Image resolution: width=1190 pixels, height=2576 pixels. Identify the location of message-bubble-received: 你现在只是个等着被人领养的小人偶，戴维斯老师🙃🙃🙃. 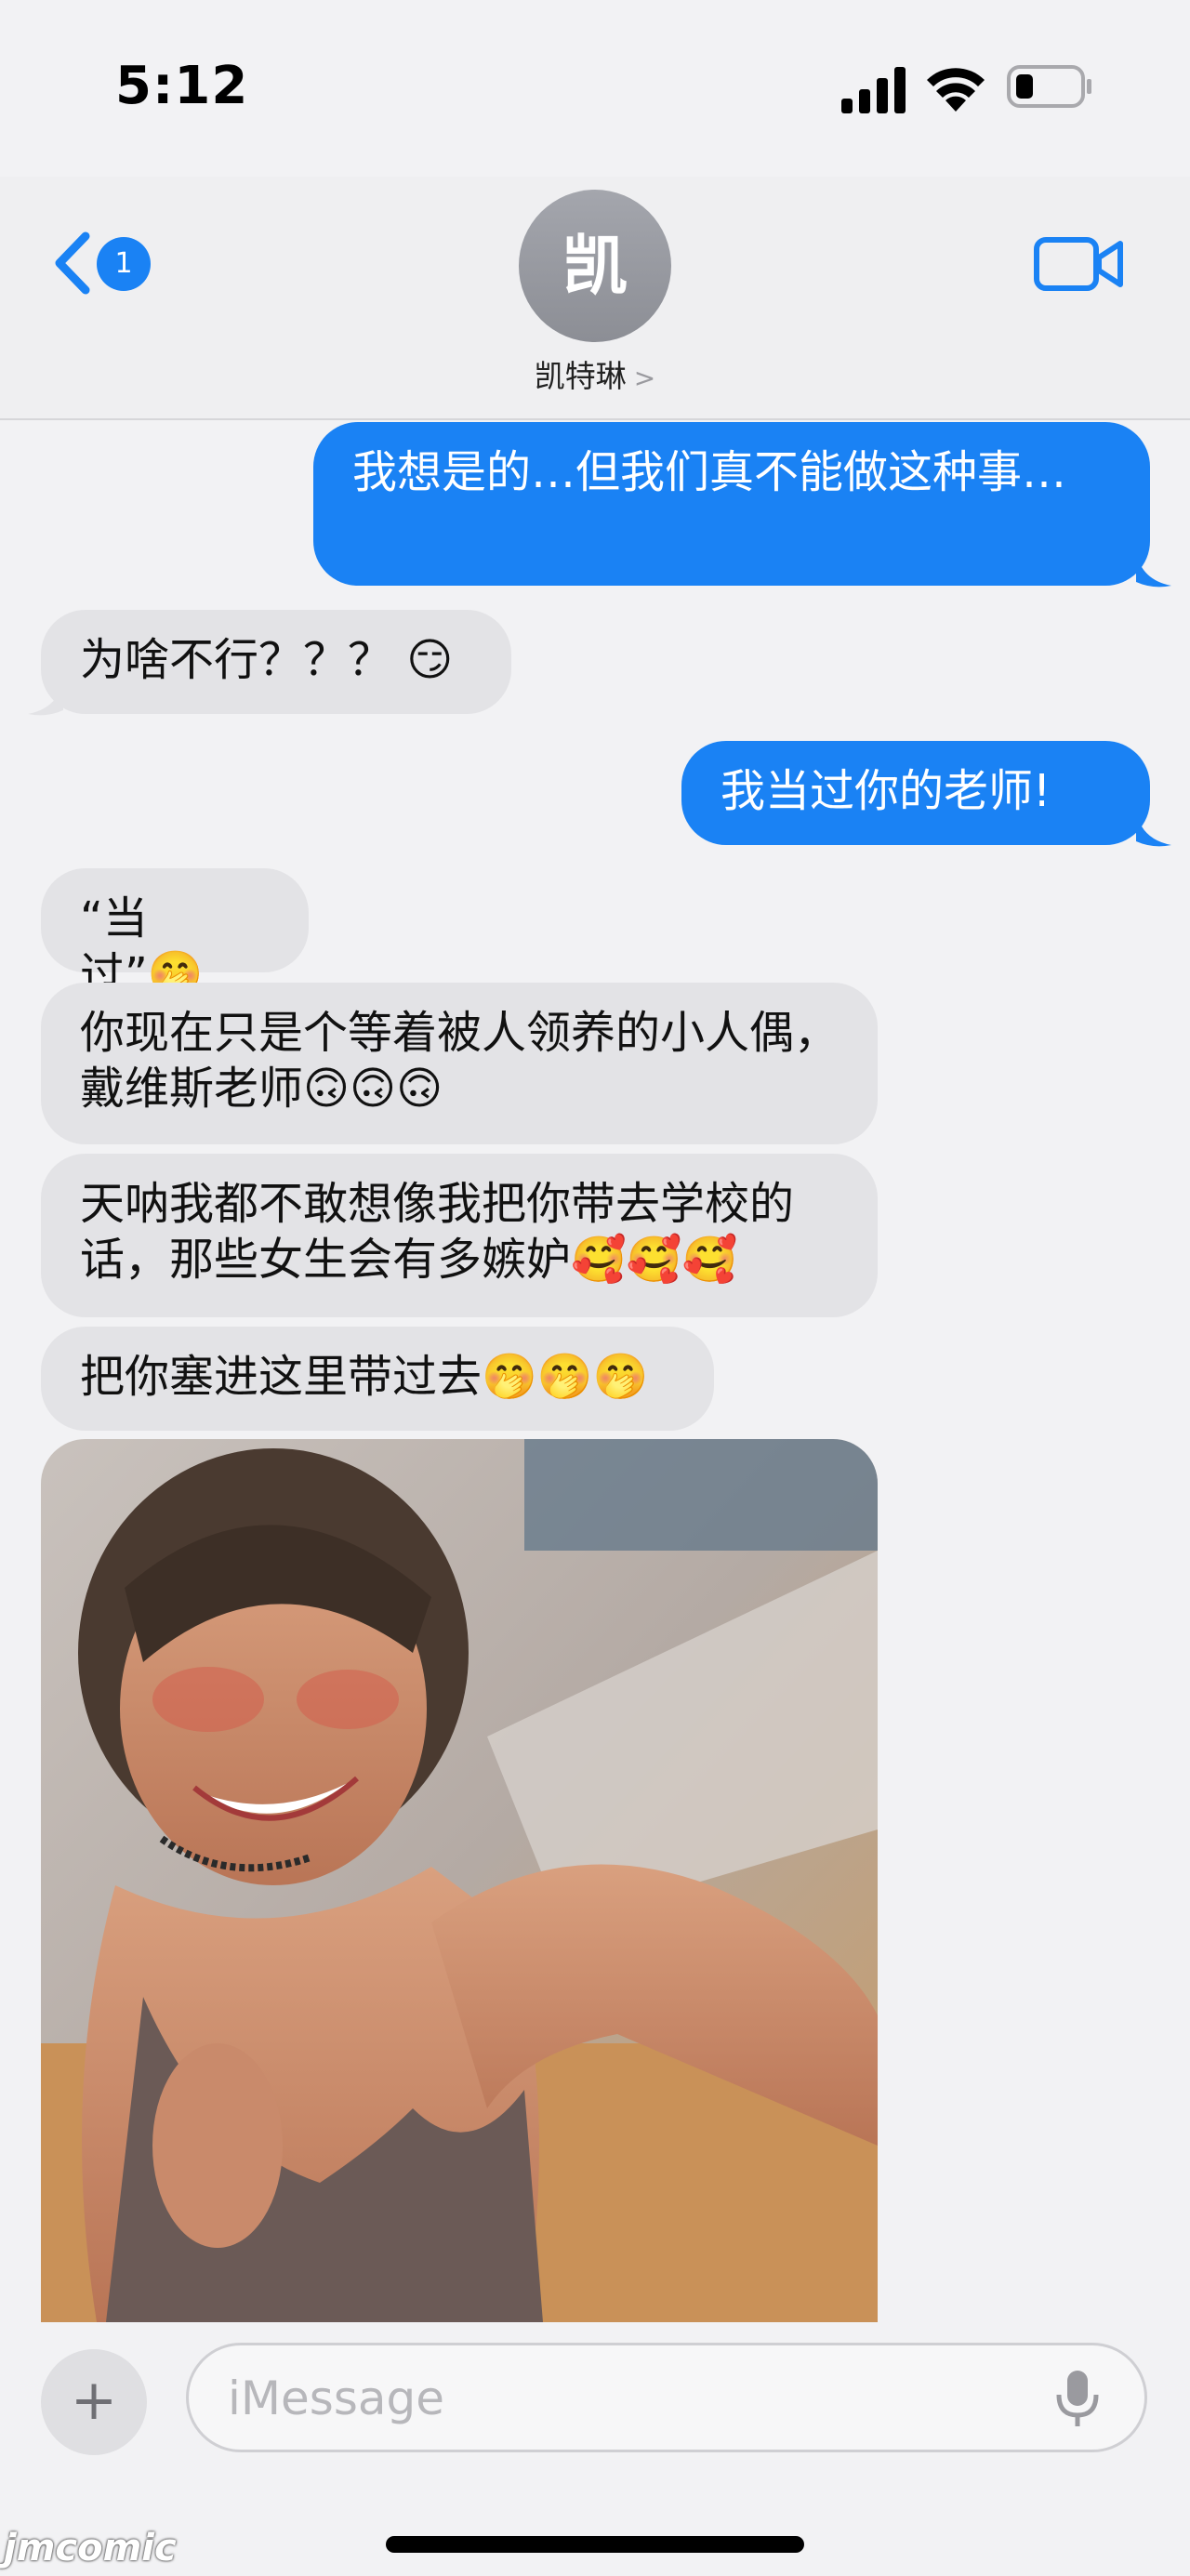
(459, 1063).